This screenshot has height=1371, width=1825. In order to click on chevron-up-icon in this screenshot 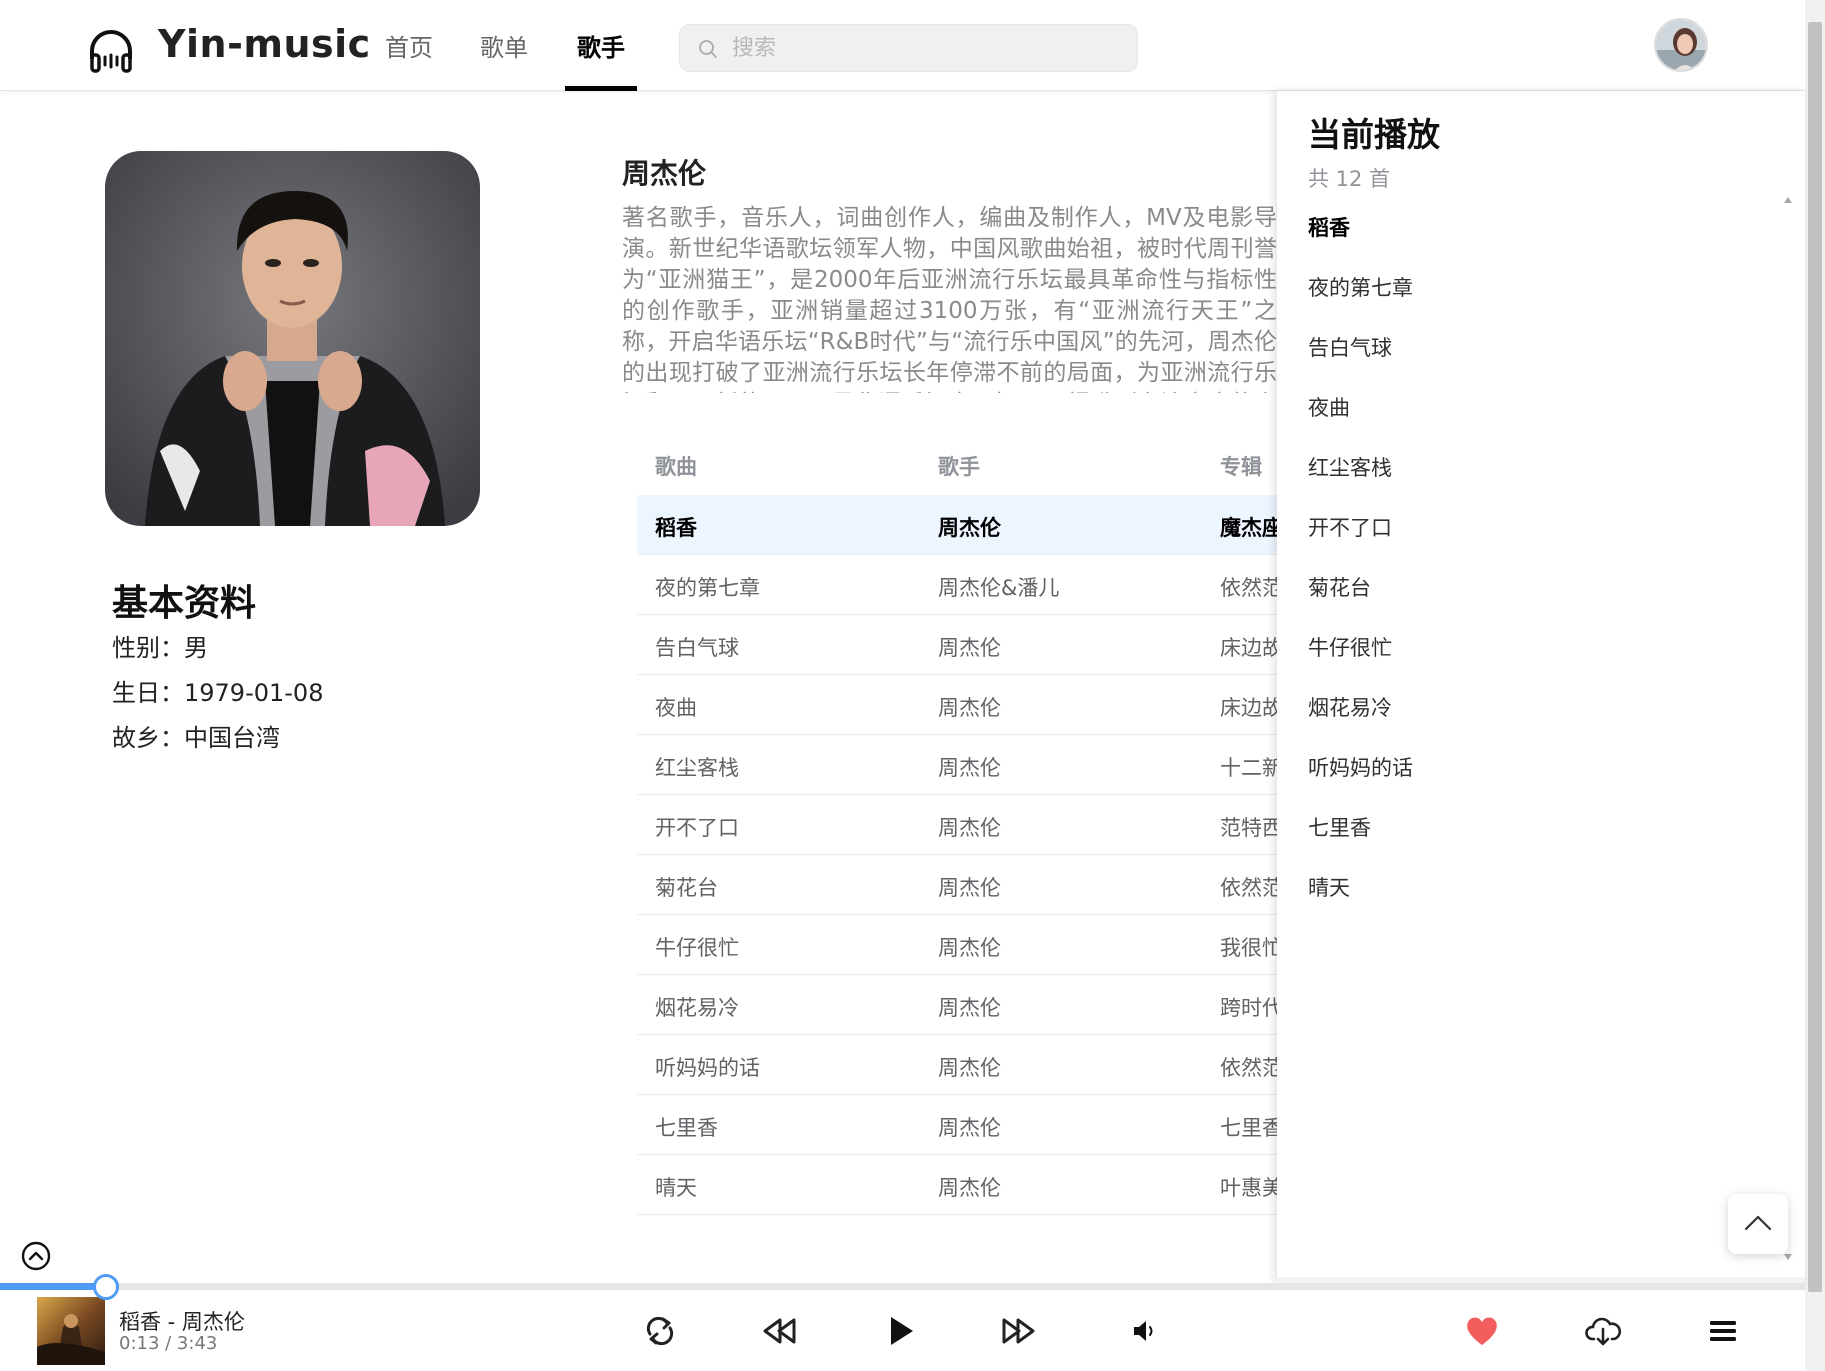, I will do `click(1758, 1223)`.